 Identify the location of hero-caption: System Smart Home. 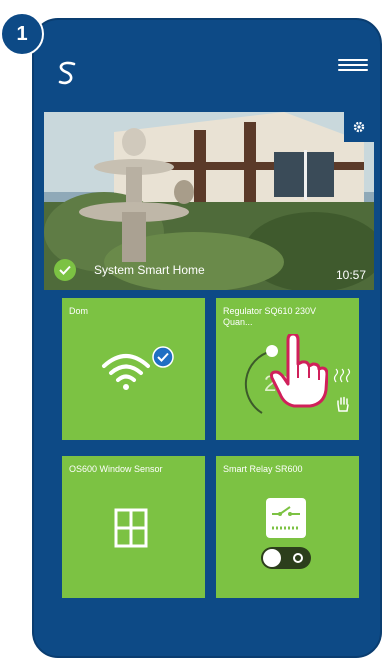
(209, 270).